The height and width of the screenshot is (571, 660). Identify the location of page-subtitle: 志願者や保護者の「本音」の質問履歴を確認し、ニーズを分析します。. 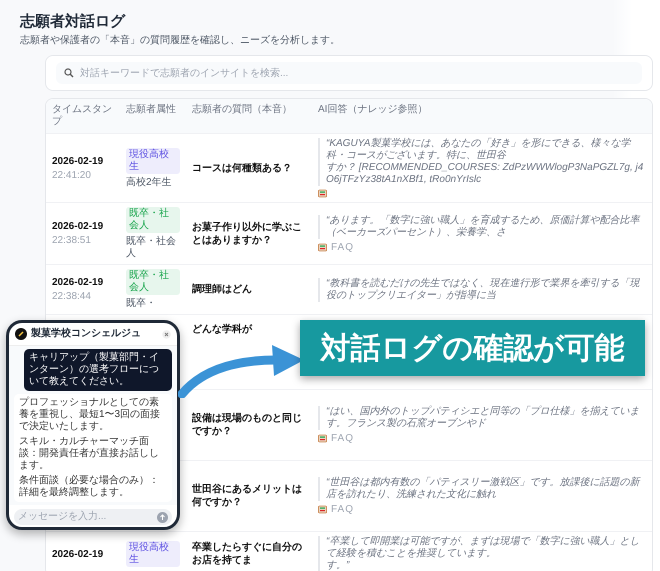
(180, 40).